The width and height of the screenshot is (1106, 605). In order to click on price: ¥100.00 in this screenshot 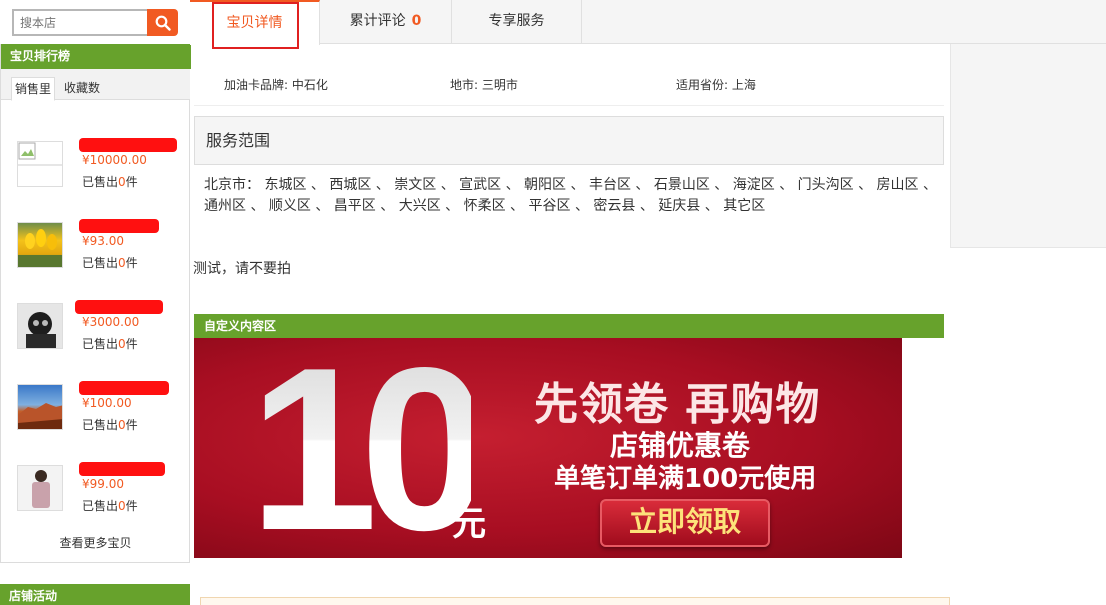, I will do `click(107, 403)`.